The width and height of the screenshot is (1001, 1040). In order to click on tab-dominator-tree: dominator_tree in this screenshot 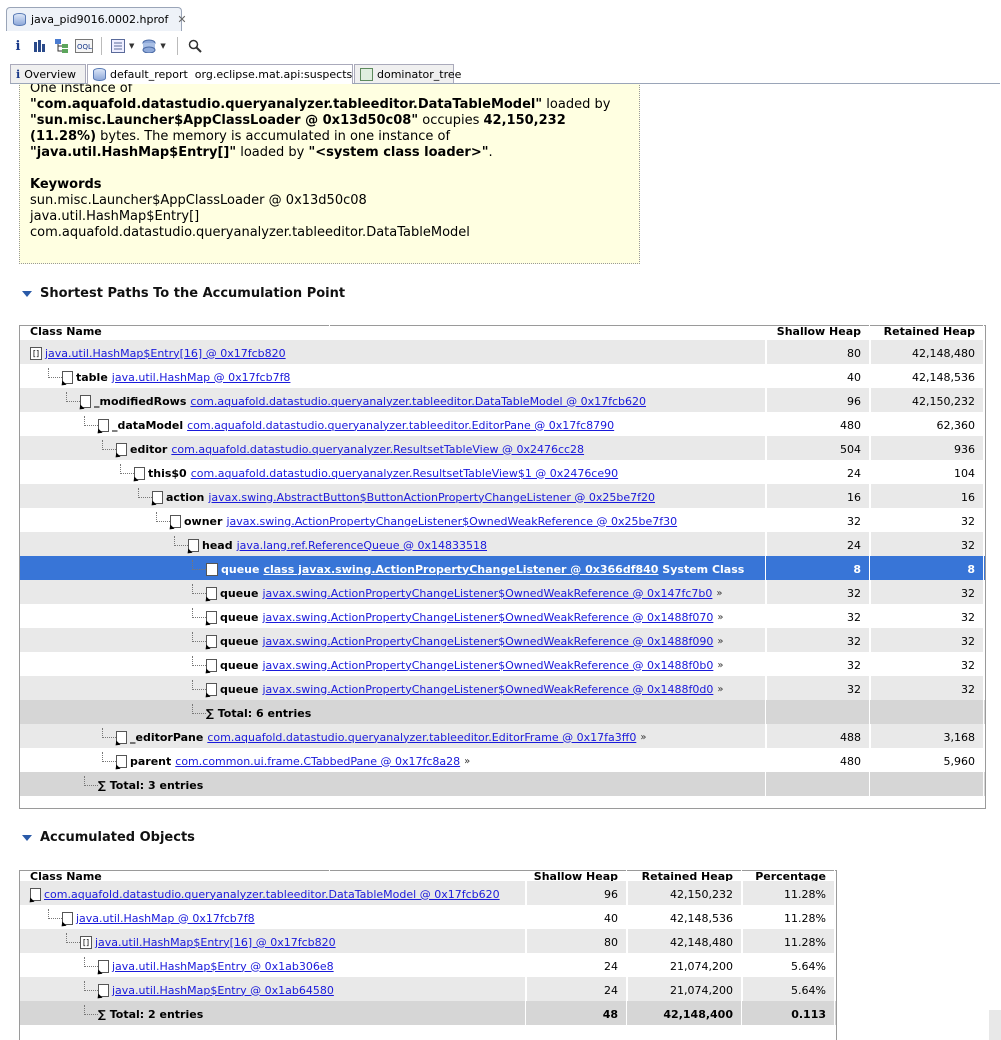, I will do `click(407, 73)`.